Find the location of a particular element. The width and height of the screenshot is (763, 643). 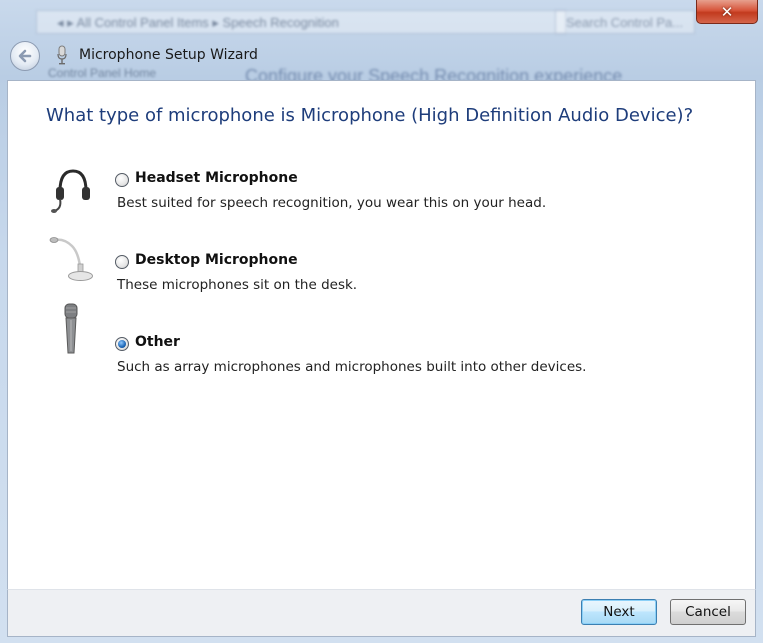

other-radio is located at coordinates (122, 344).